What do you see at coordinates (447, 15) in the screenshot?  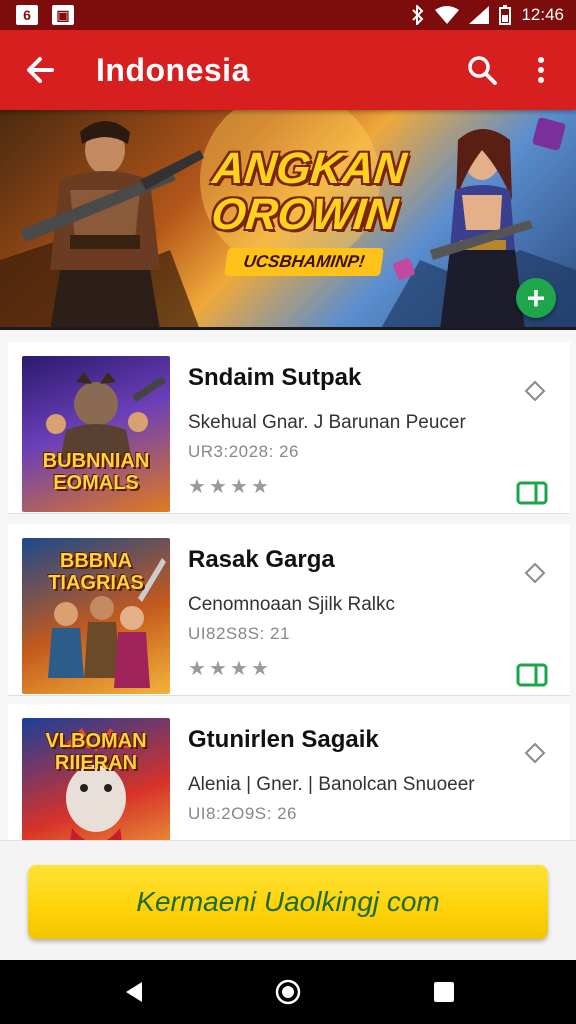 I see `wifi-icon` at bounding box center [447, 15].